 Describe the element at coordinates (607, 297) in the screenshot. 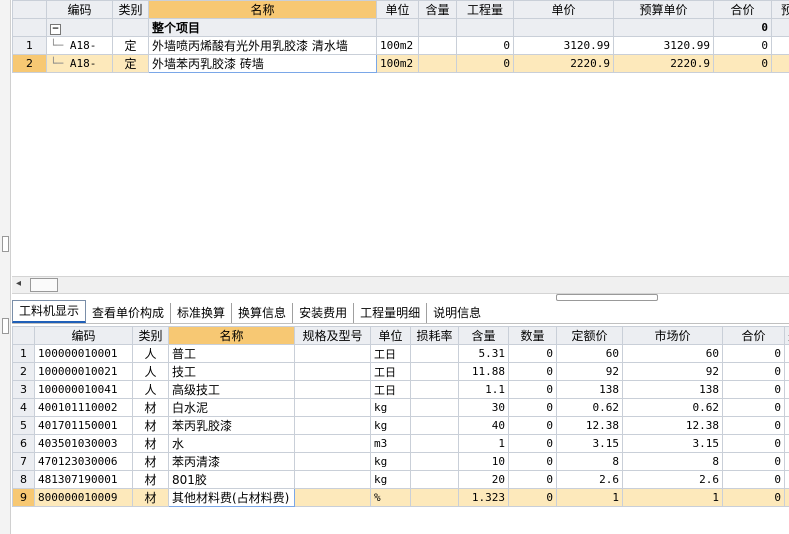

I see `pane-splitter-handle` at that location.